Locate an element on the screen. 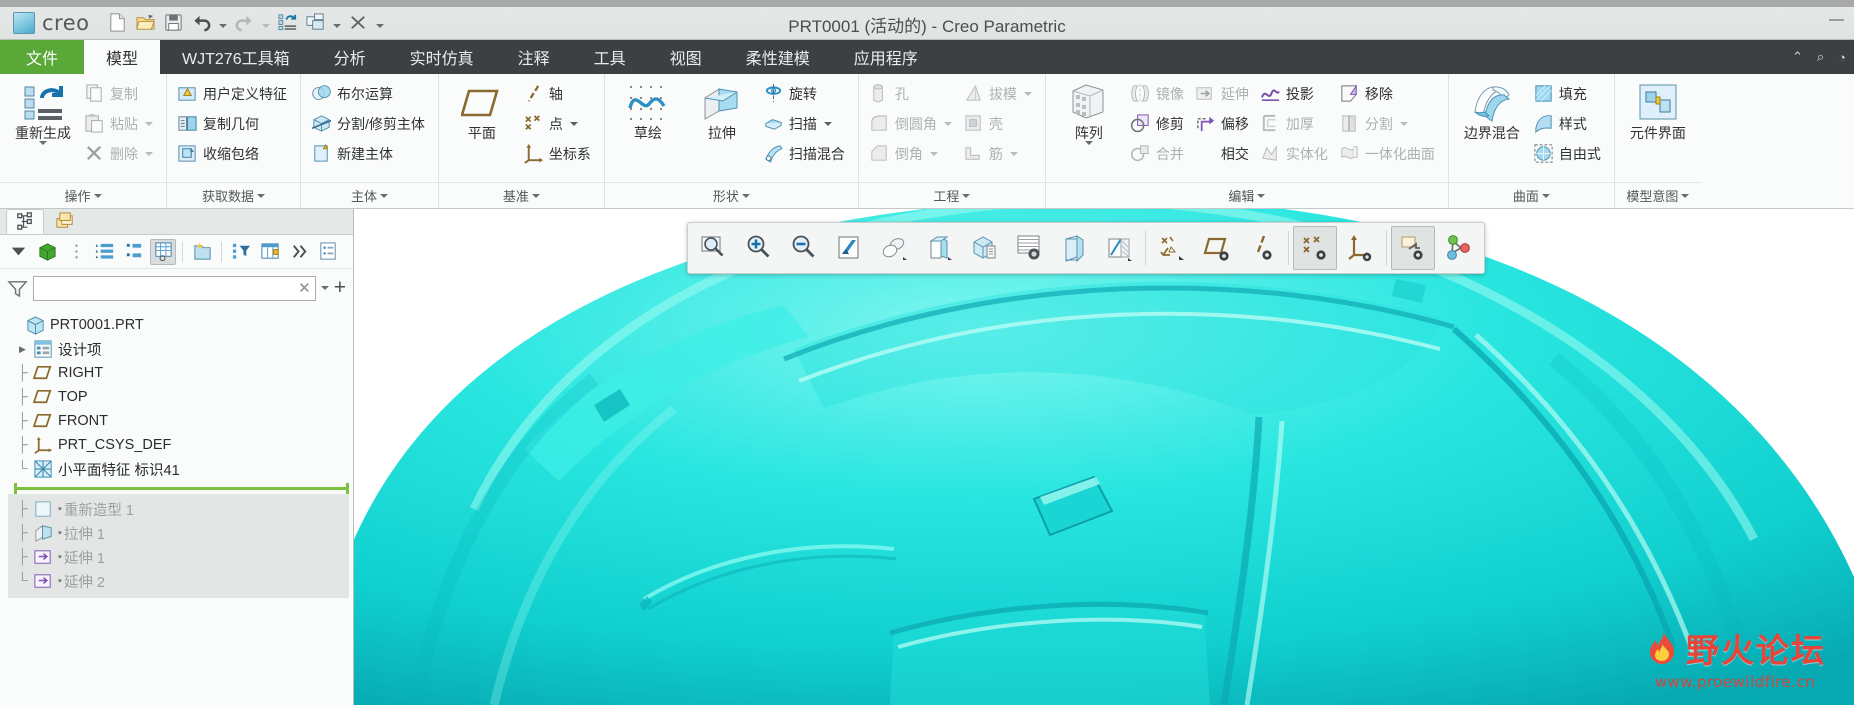  tree-item: ├ ▪ 拉伸 1 is located at coordinates (182, 533).